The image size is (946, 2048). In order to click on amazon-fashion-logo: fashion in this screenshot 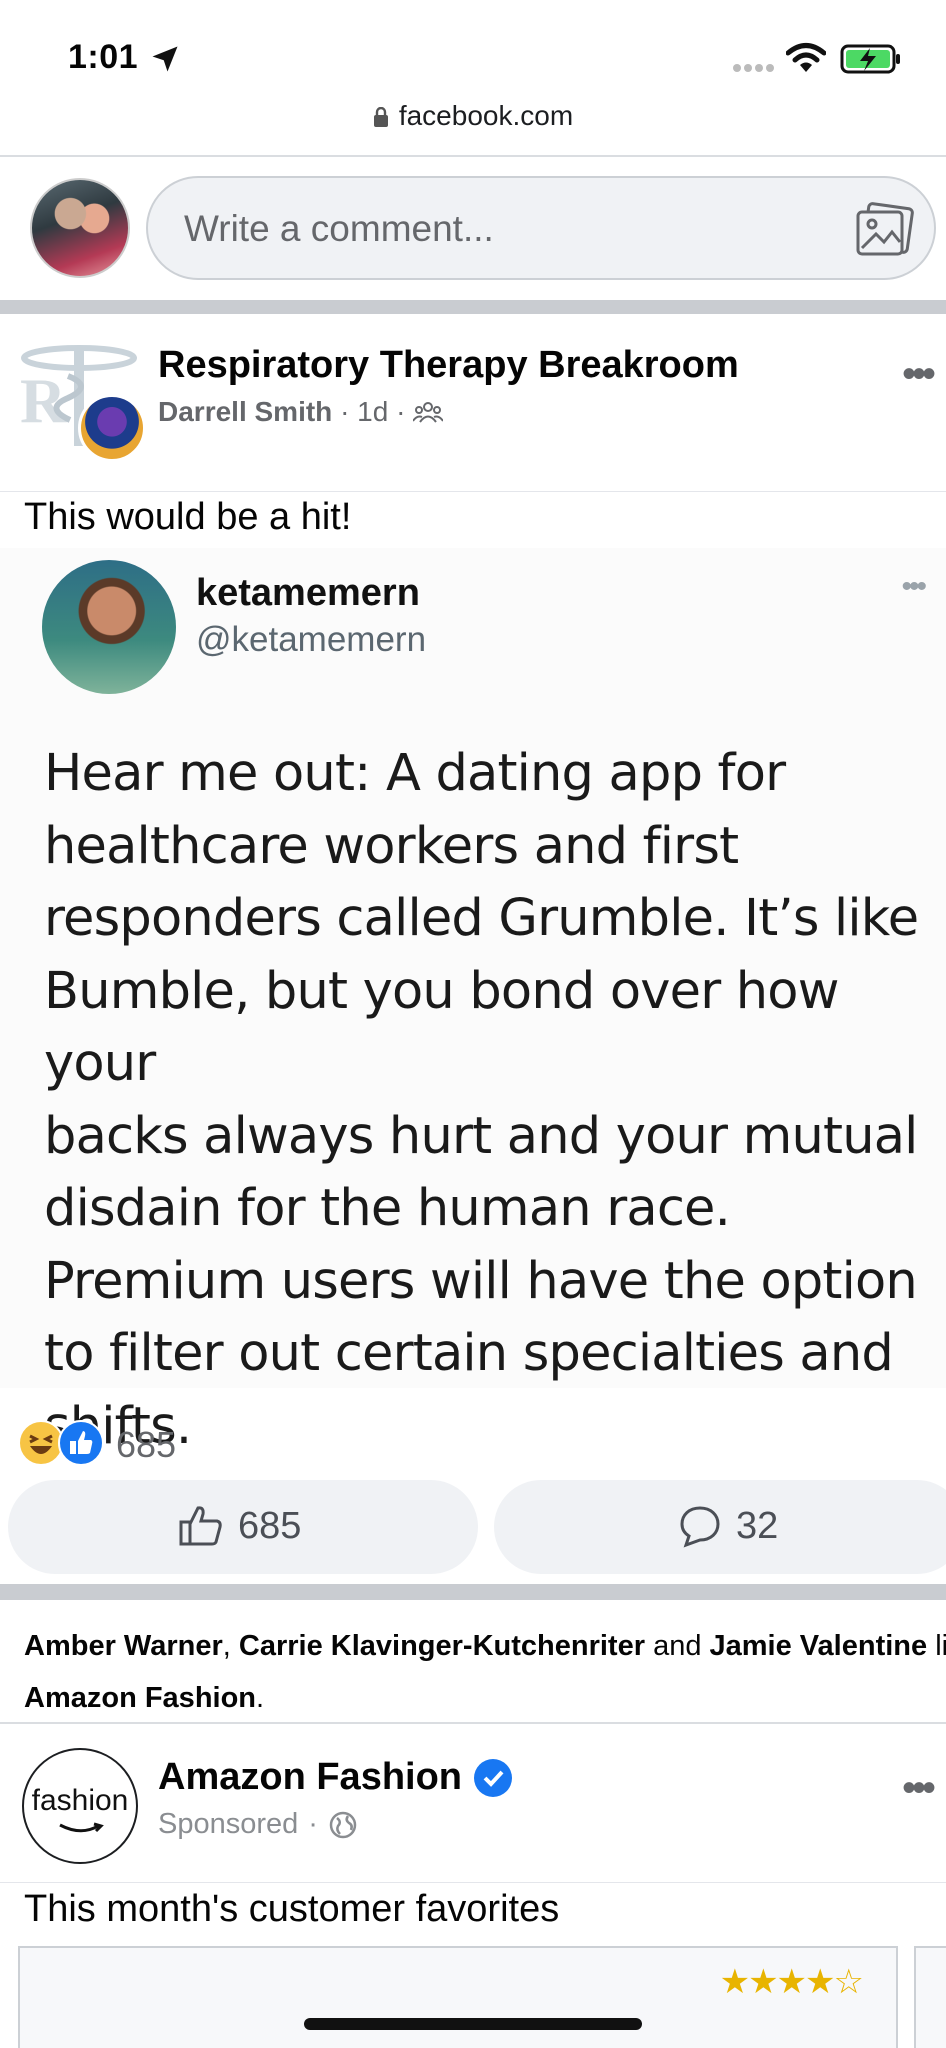, I will do `click(80, 1806)`.